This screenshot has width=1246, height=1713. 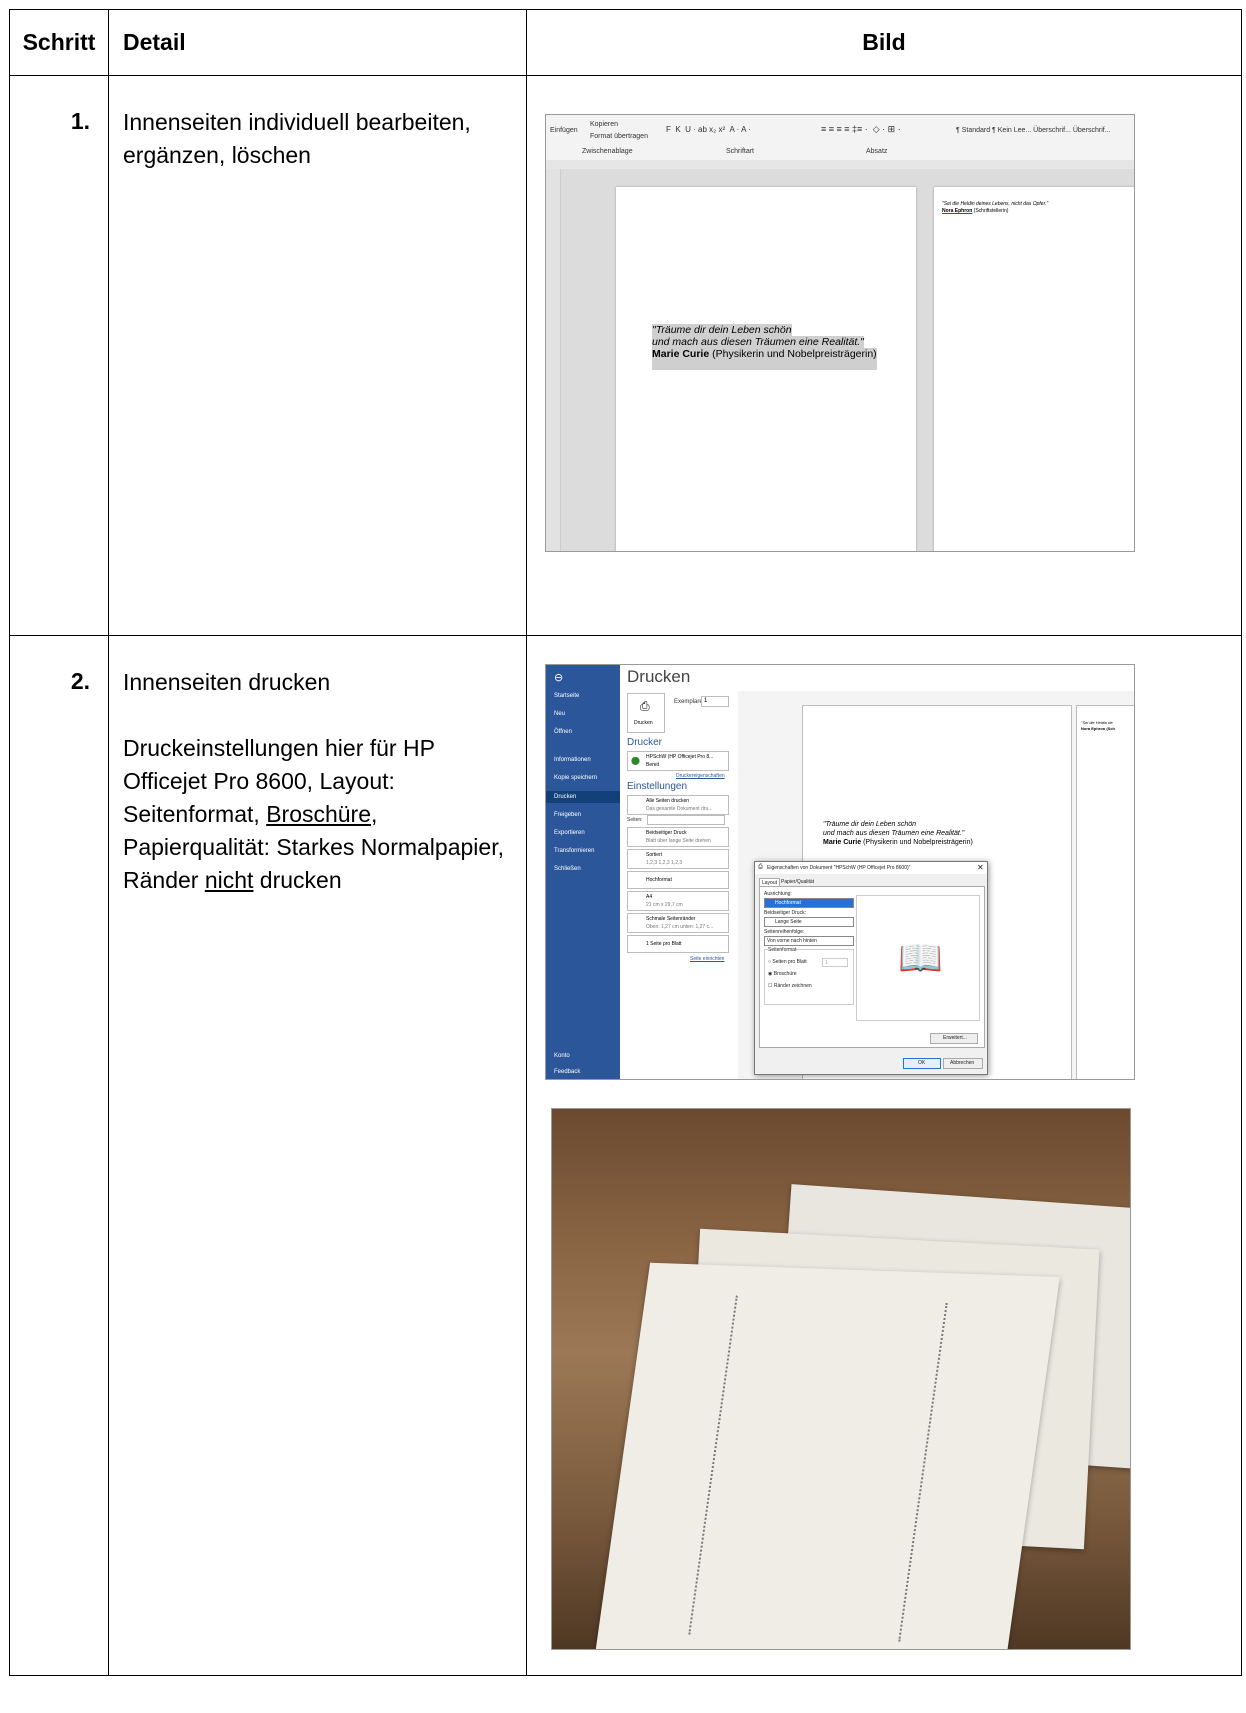 I want to click on nav-kopie-speichern: Kopie speichern, so click(x=575, y=778).